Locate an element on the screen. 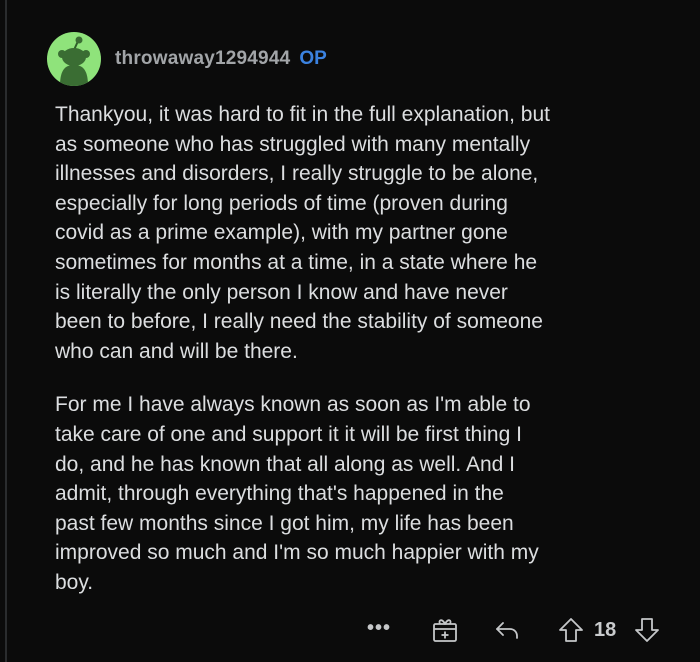 This screenshot has height=662, width=700. comment-actions: ••• 18 is located at coordinates (520, 630).